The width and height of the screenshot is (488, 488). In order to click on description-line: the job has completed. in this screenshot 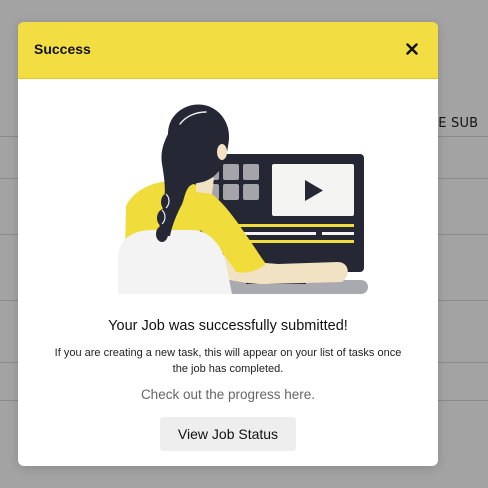, I will do `click(228, 369)`.